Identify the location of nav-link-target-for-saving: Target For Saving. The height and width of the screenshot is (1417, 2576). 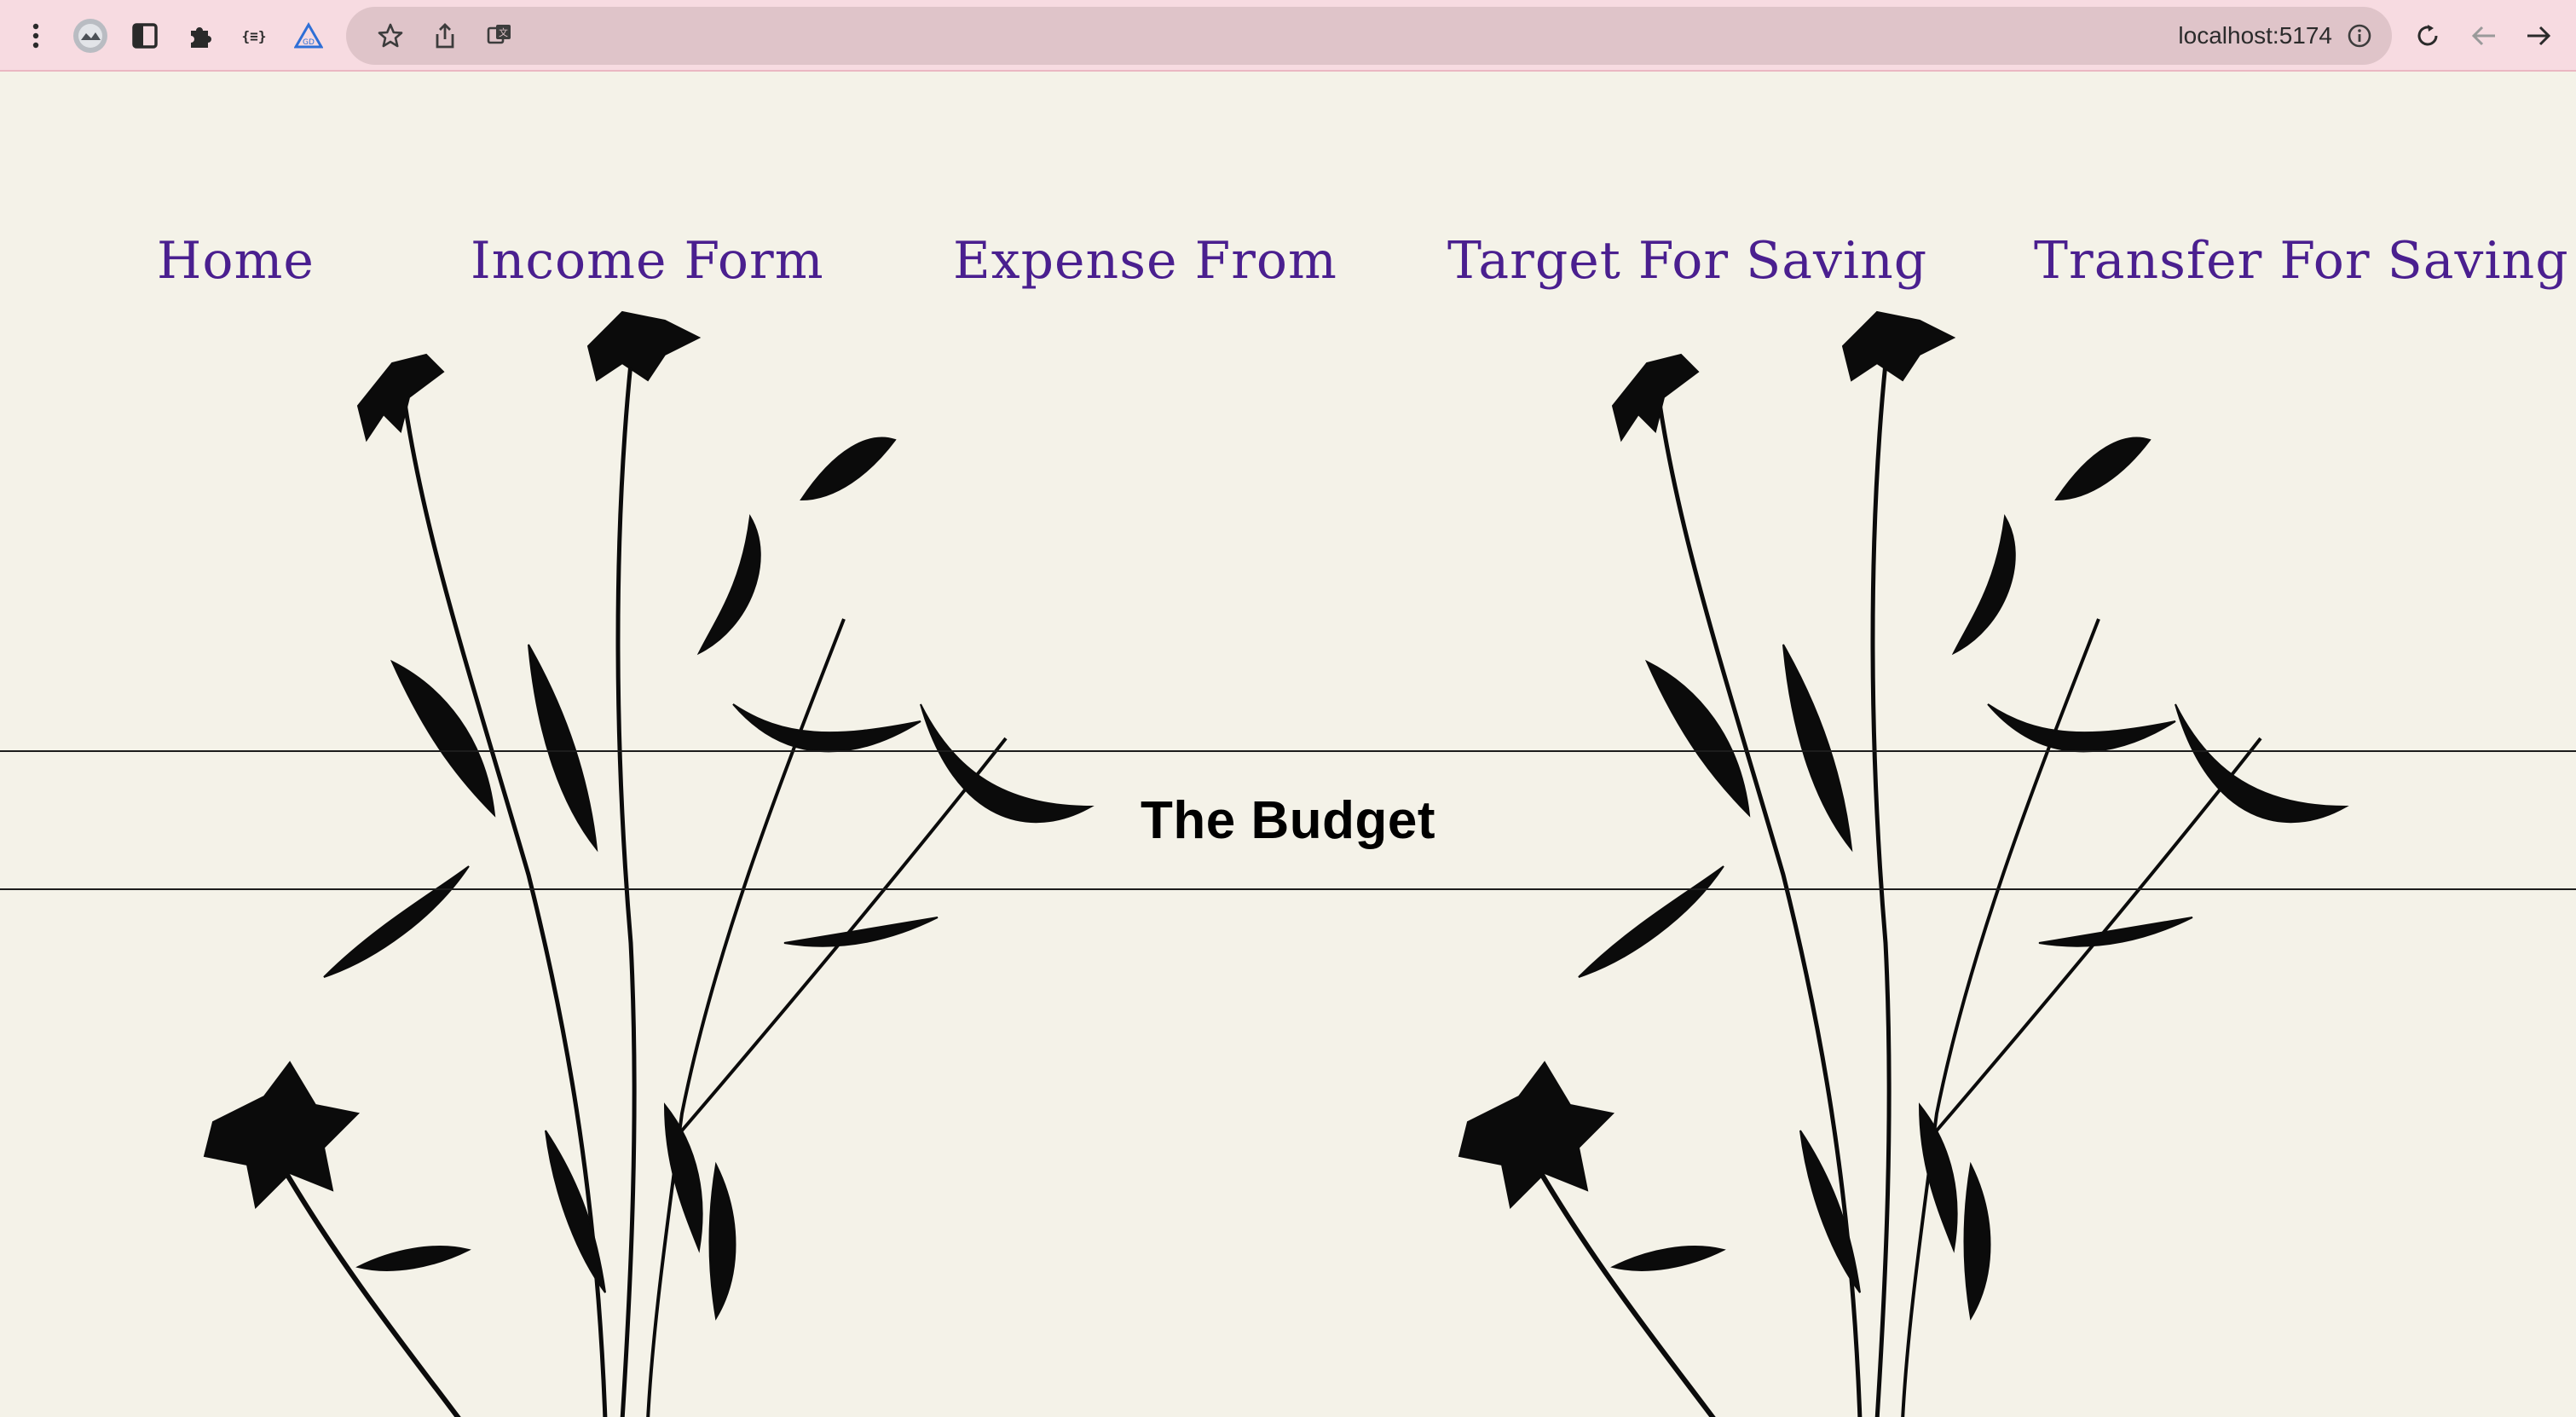
(1687, 261).